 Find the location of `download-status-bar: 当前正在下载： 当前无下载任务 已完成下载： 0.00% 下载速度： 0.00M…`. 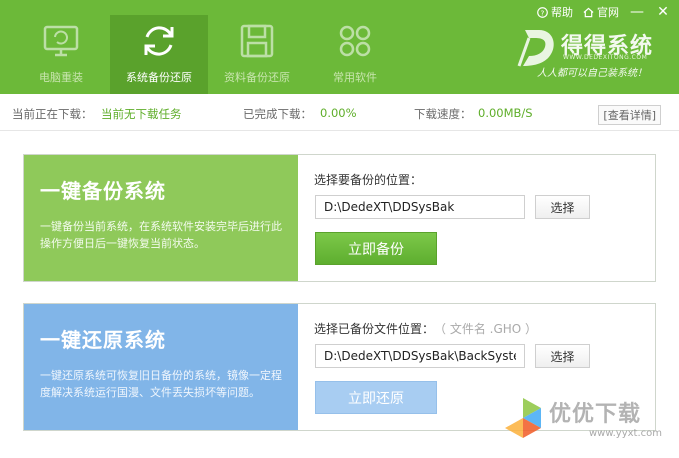

download-status-bar: 当前正在下载： 当前无下载任务 已完成下载： 0.00% 下载速度： 0.00M… is located at coordinates (339, 112).